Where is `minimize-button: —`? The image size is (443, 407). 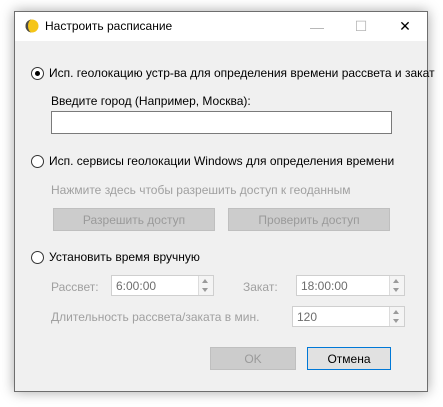 minimize-button: — is located at coordinates (317, 26).